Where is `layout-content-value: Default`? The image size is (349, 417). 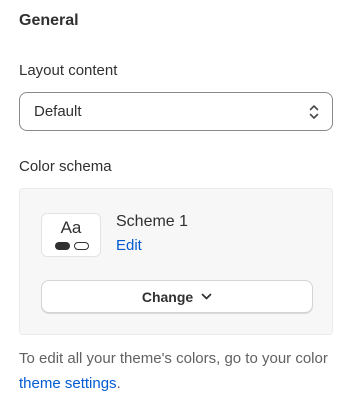
layout-content-value: Default is located at coordinates (58, 111).